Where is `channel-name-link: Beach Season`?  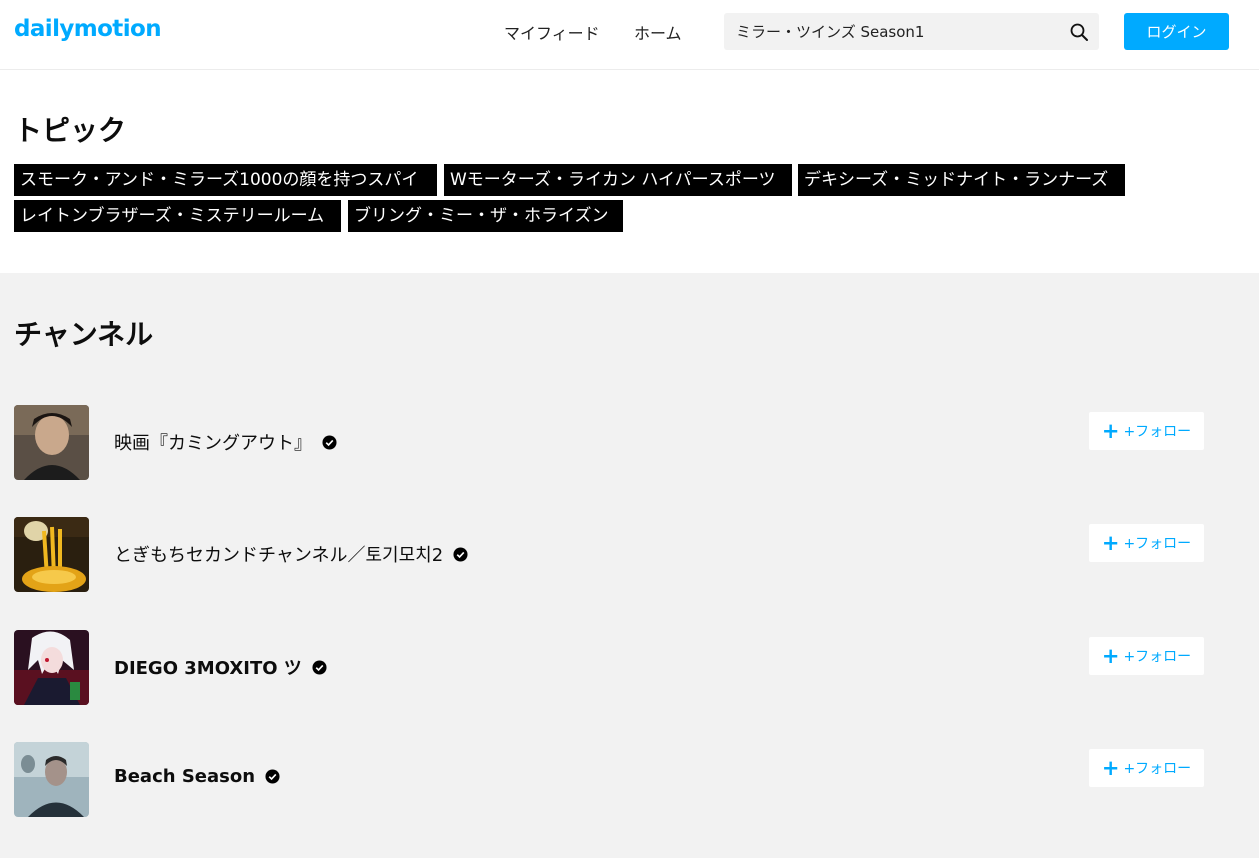 channel-name-link: Beach Season is located at coordinates (197, 776).